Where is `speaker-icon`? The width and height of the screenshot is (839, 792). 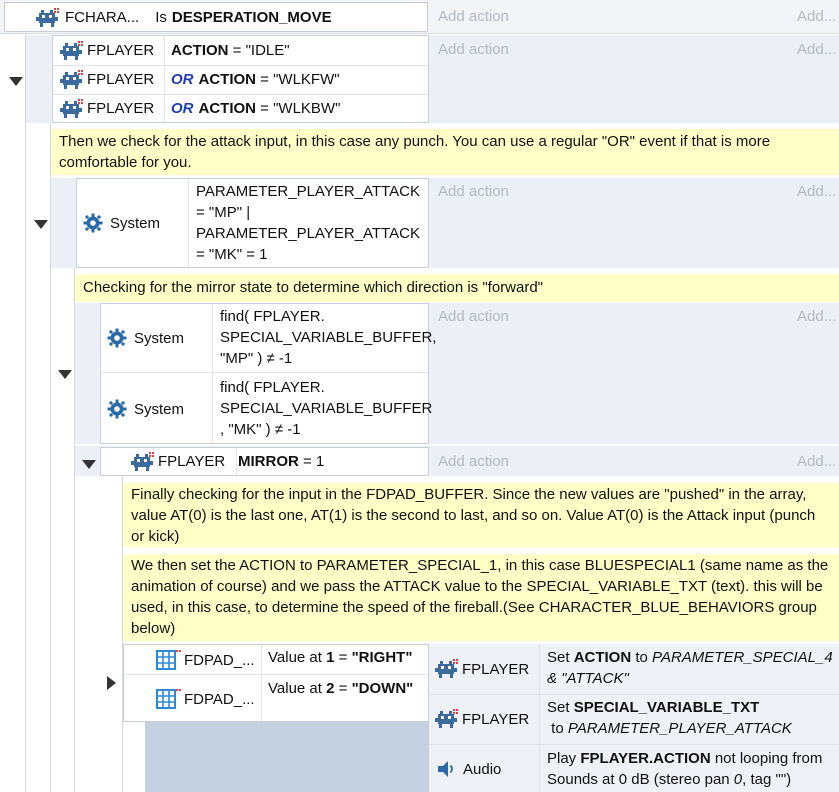
speaker-icon is located at coordinates (445, 769).